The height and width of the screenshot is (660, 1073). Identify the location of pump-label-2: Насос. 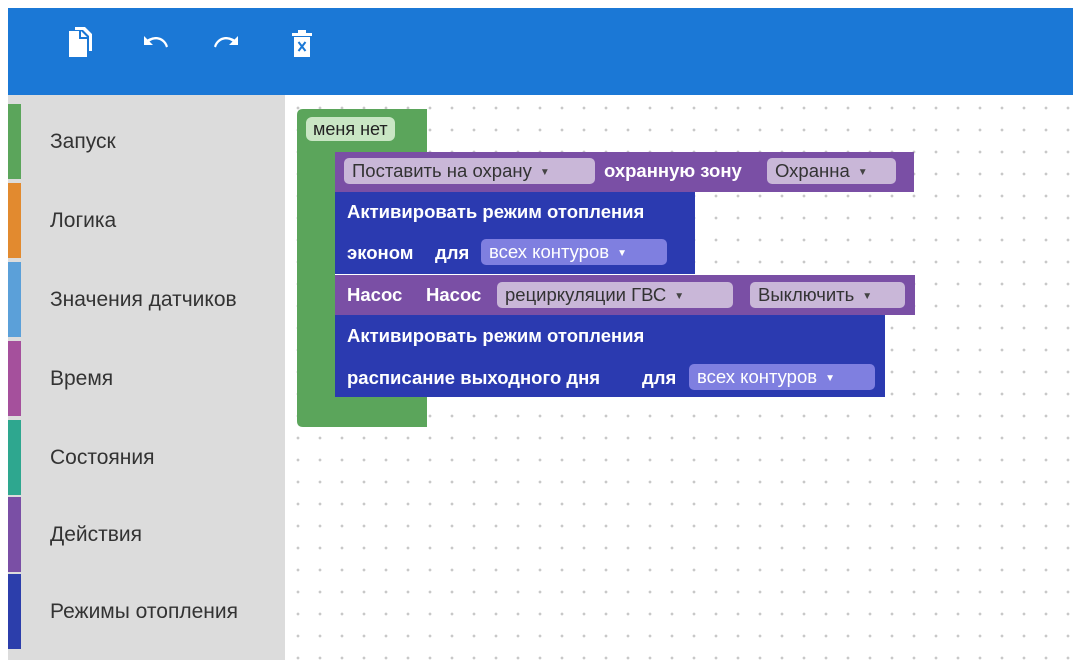
(454, 294).